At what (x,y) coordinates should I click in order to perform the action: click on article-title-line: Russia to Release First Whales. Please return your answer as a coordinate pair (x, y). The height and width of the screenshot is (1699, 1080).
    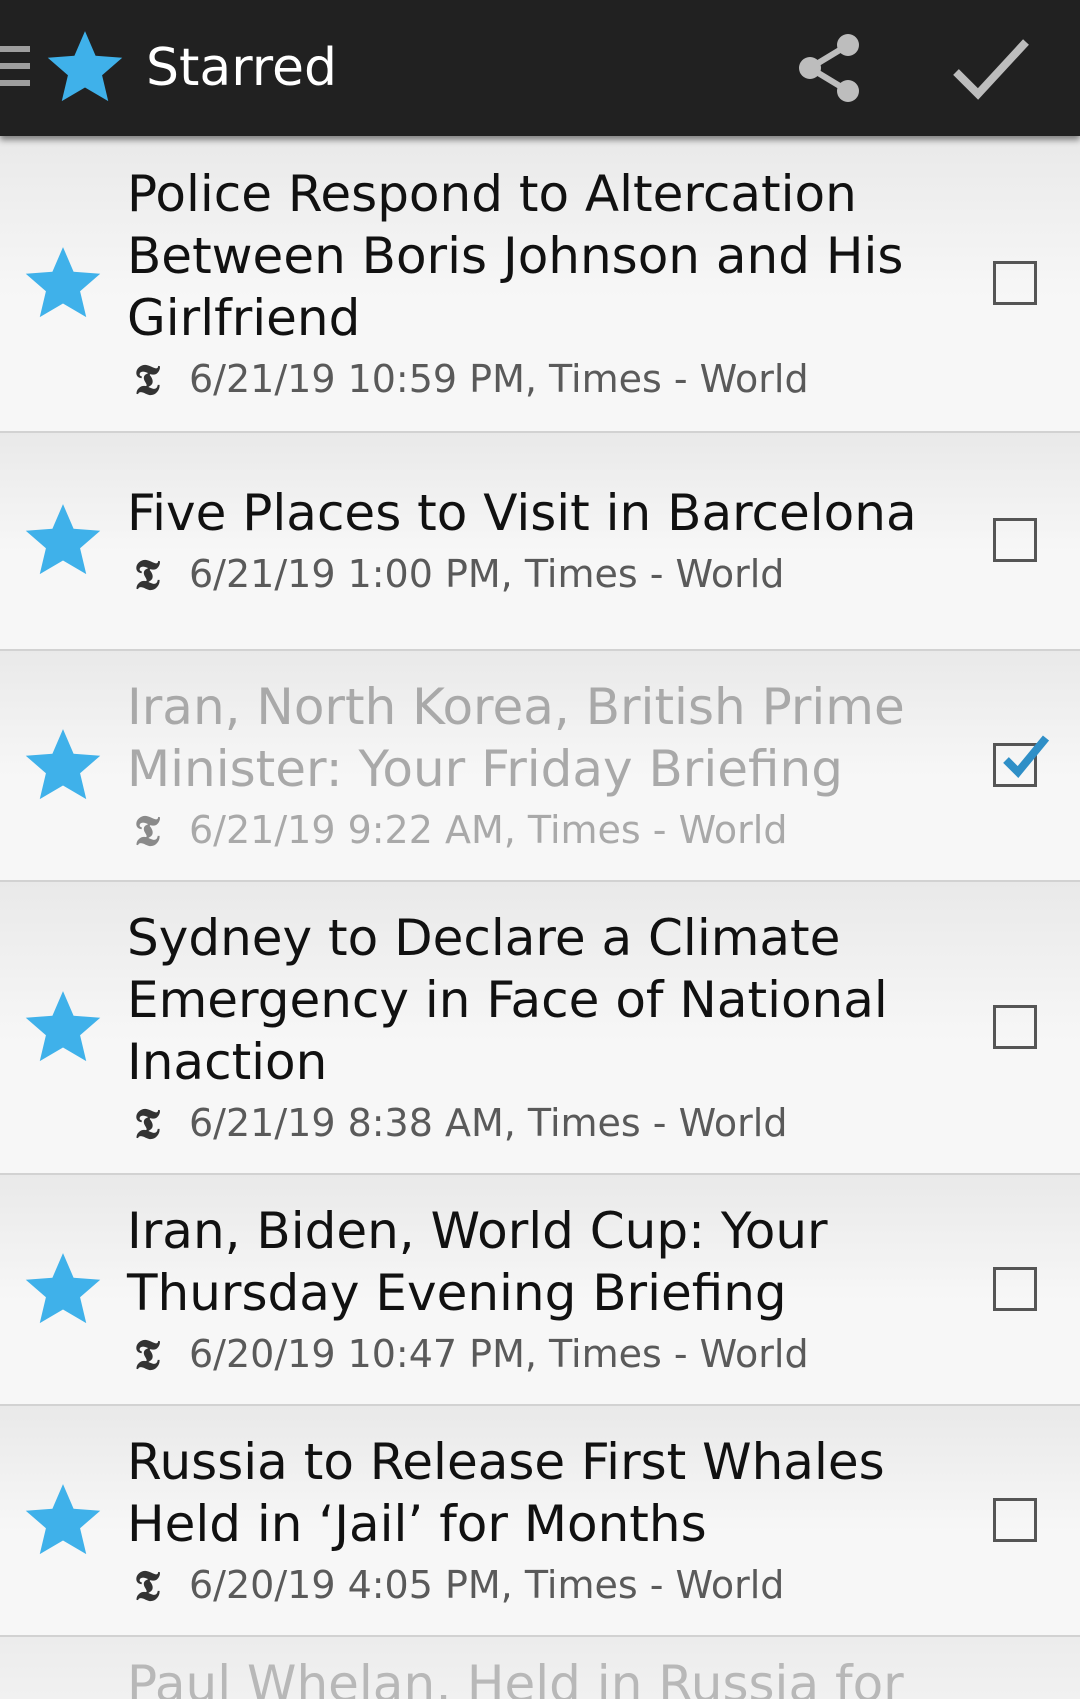
    Looking at the image, I should click on (506, 1462).